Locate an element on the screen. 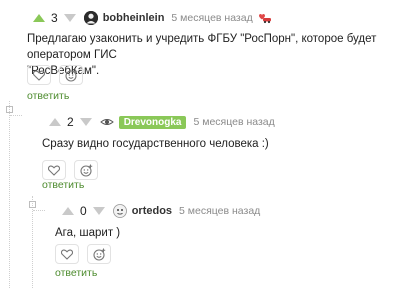 This screenshot has width=400, height=288. comment-header: 3 bobheinlein 5 месяцев назад is located at coordinates (152, 18).